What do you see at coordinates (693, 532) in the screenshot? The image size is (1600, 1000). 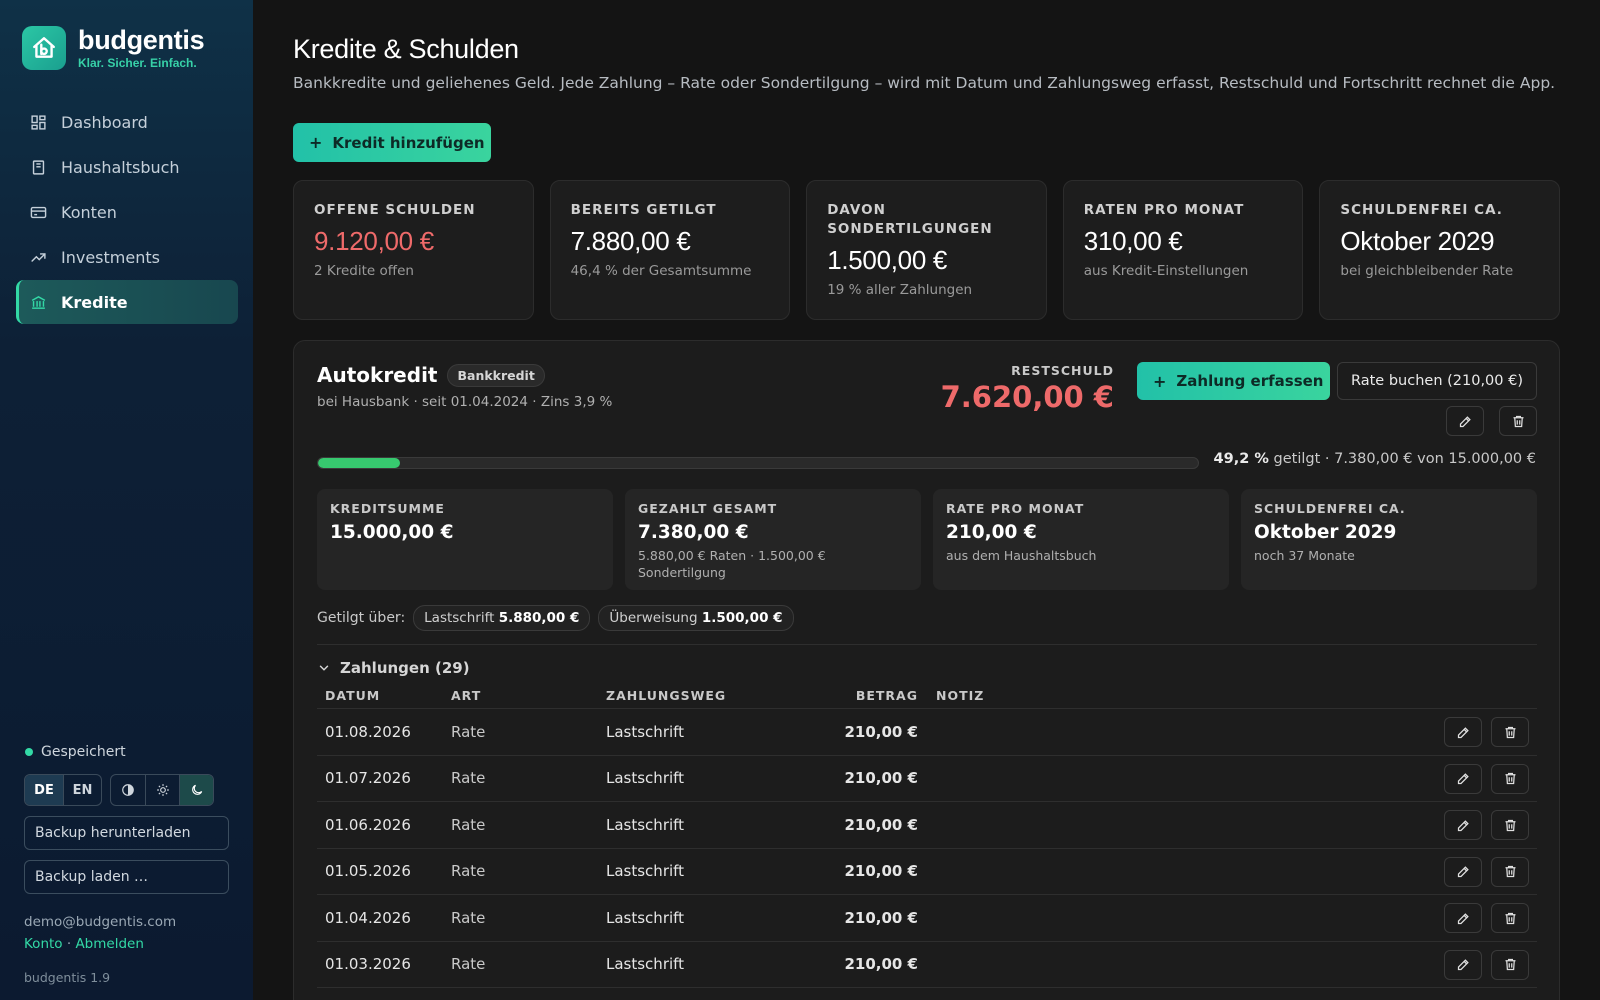 I see `mini-value: 7.380,00 €` at bounding box center [693, 532].